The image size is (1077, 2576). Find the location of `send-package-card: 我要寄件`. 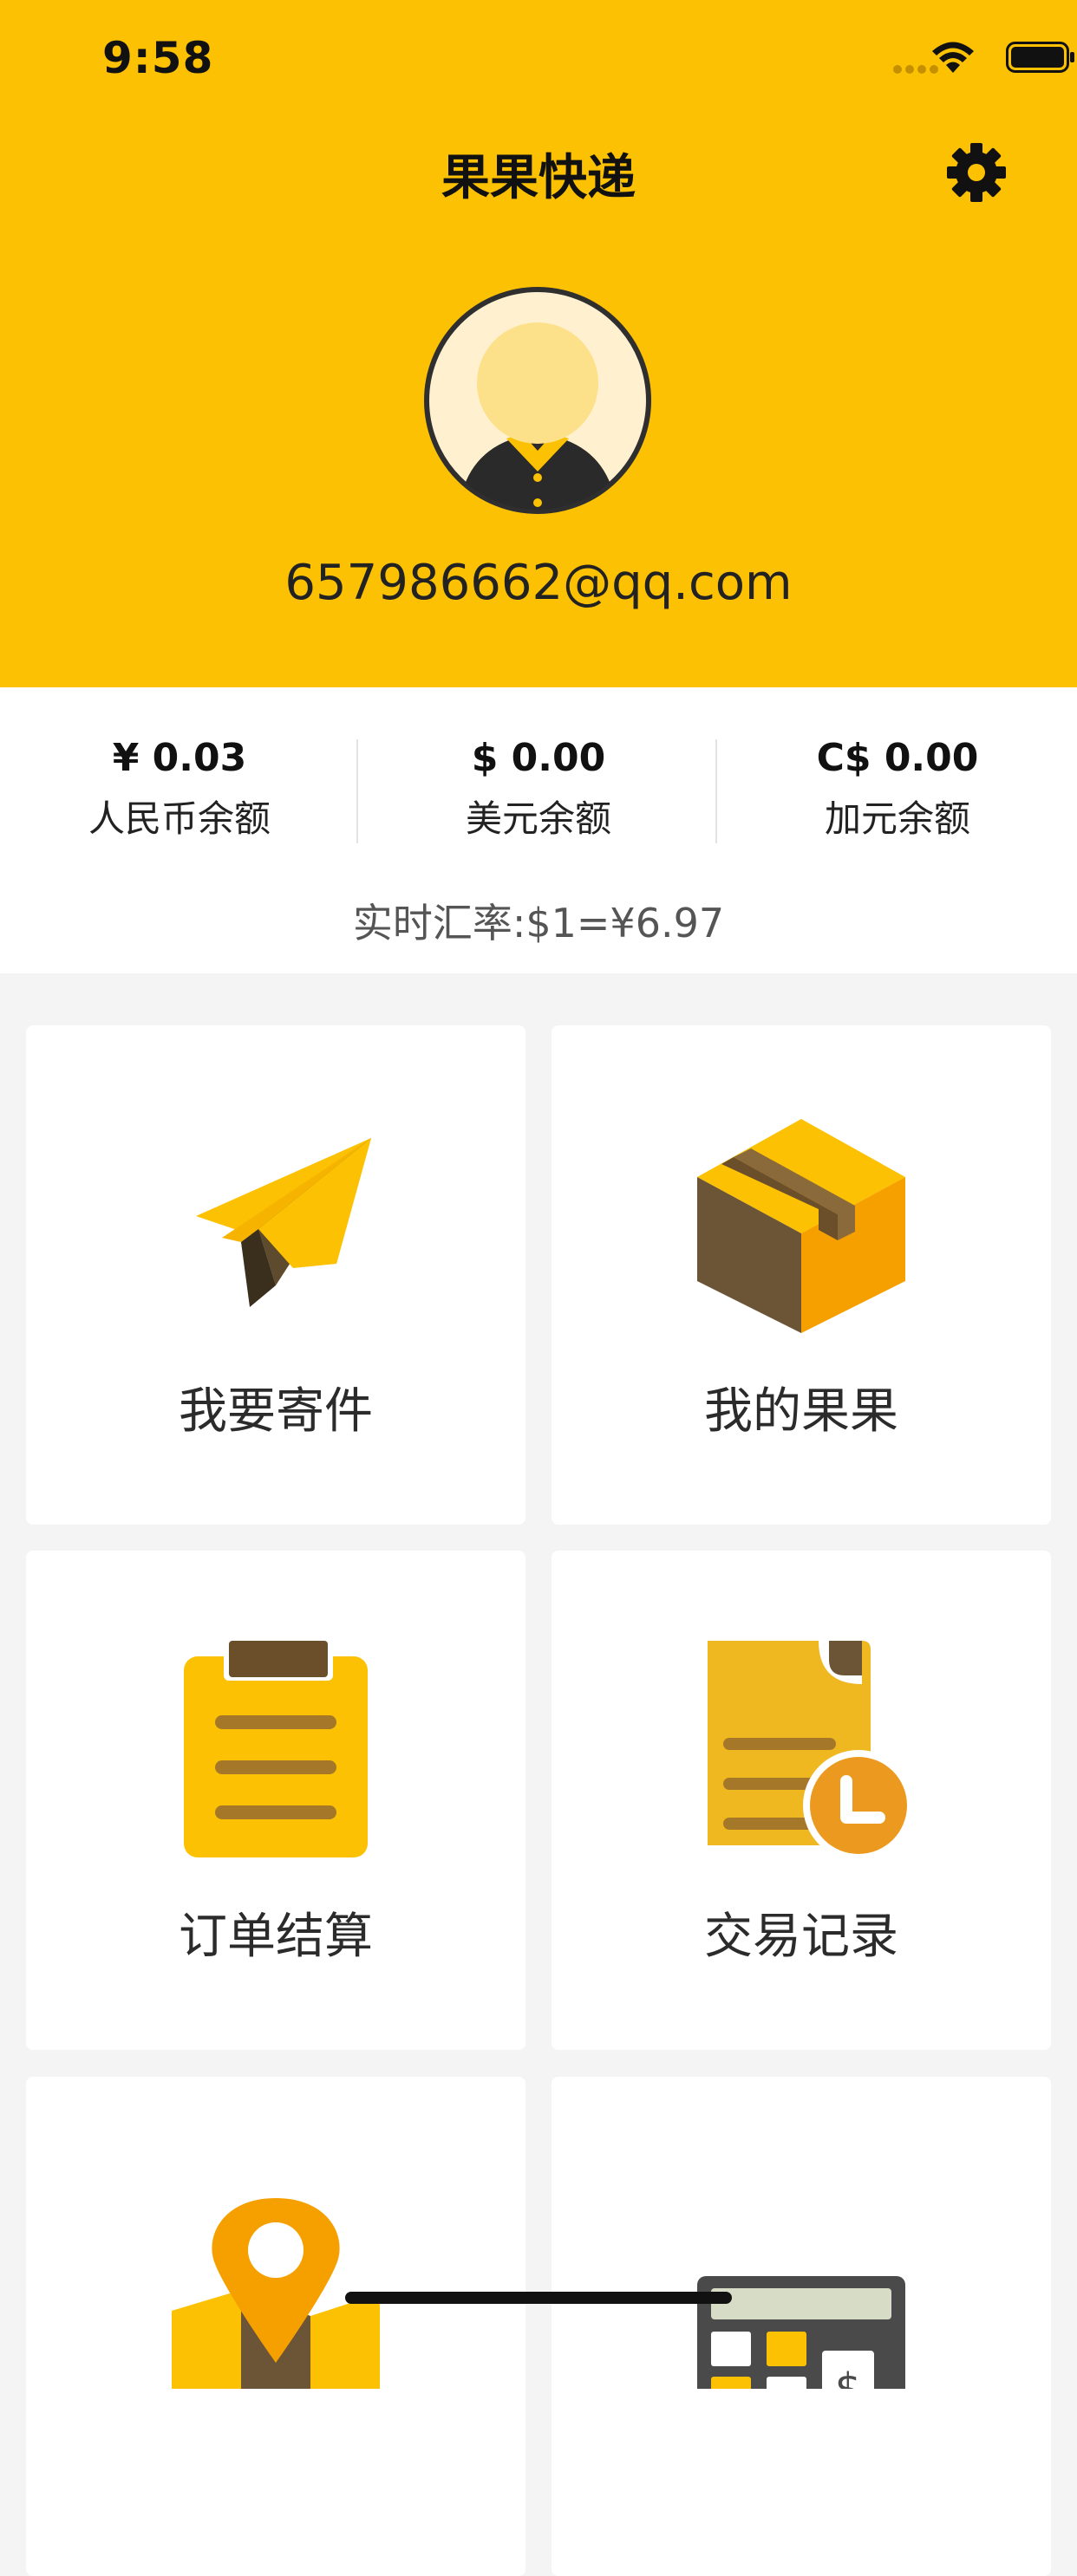

send-package-card: 我要寄件 is located at coordinates (275, 1275).